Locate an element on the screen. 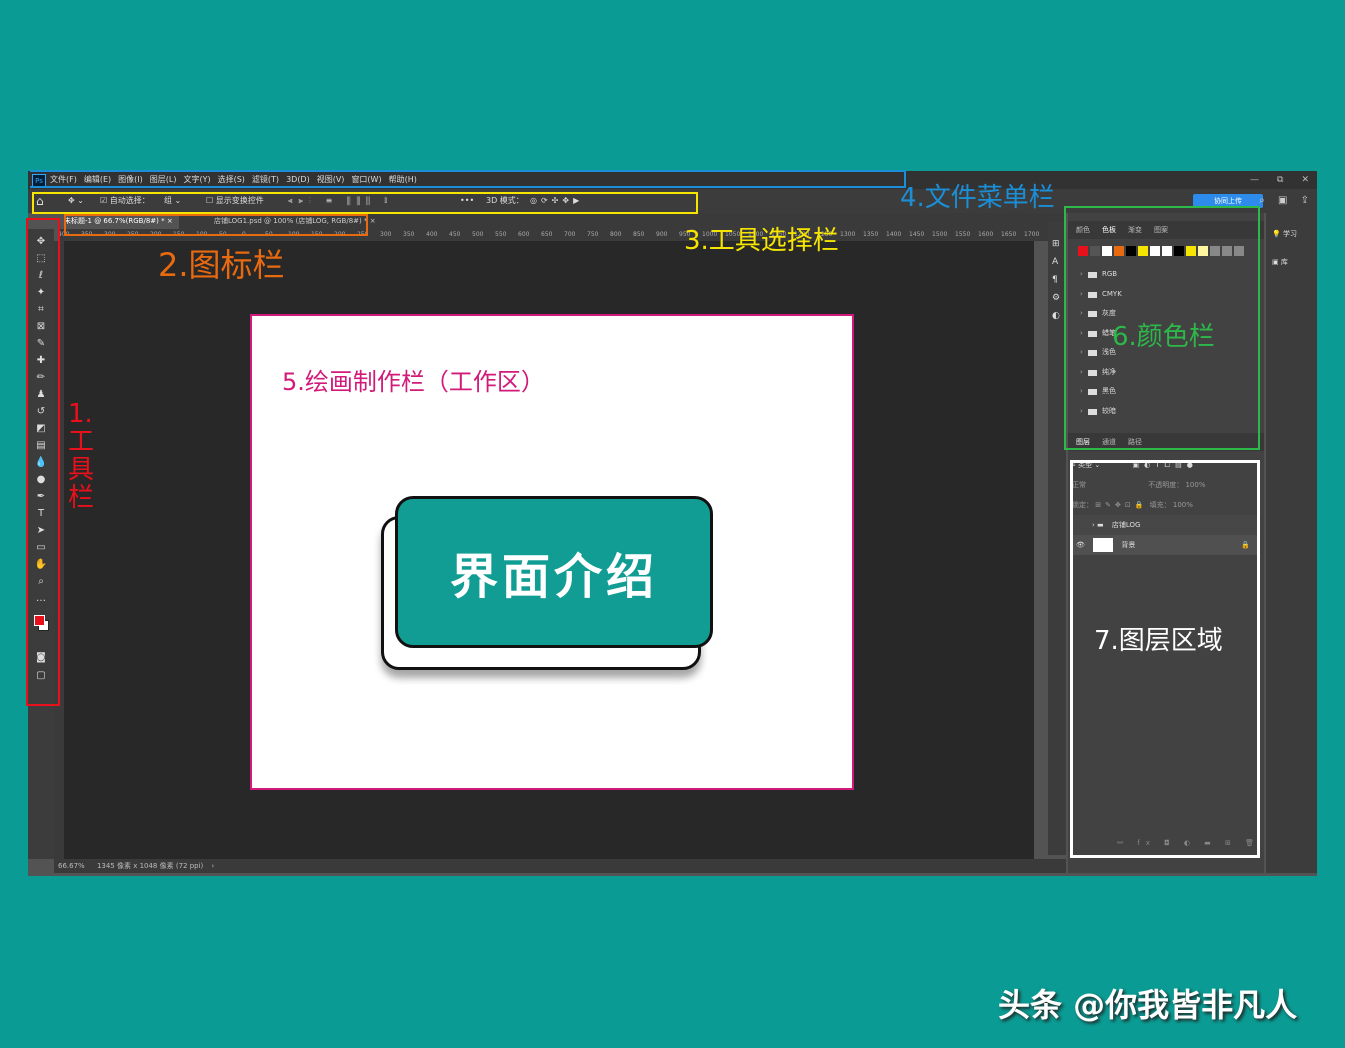 This screenshot has height=1048, width=1345. title-card: 界面介绍 is located at coordinates (554, 572).